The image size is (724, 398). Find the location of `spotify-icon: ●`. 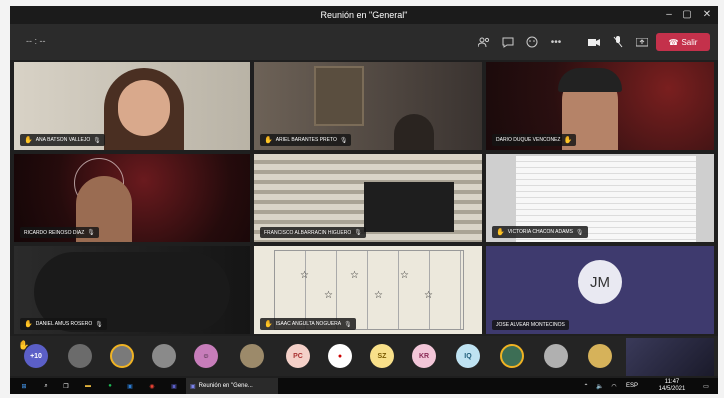

spotify-icon: ● is located at coordinates (110, 386).